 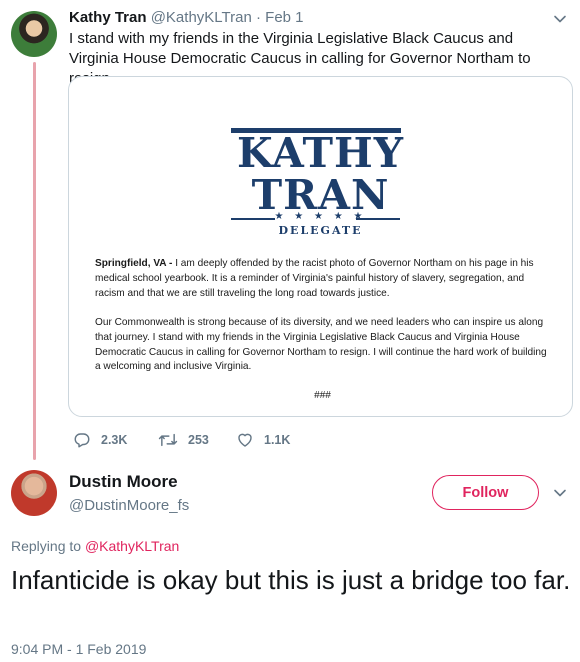 I want to click on logo-rule-right, so click(x=378, y=219).